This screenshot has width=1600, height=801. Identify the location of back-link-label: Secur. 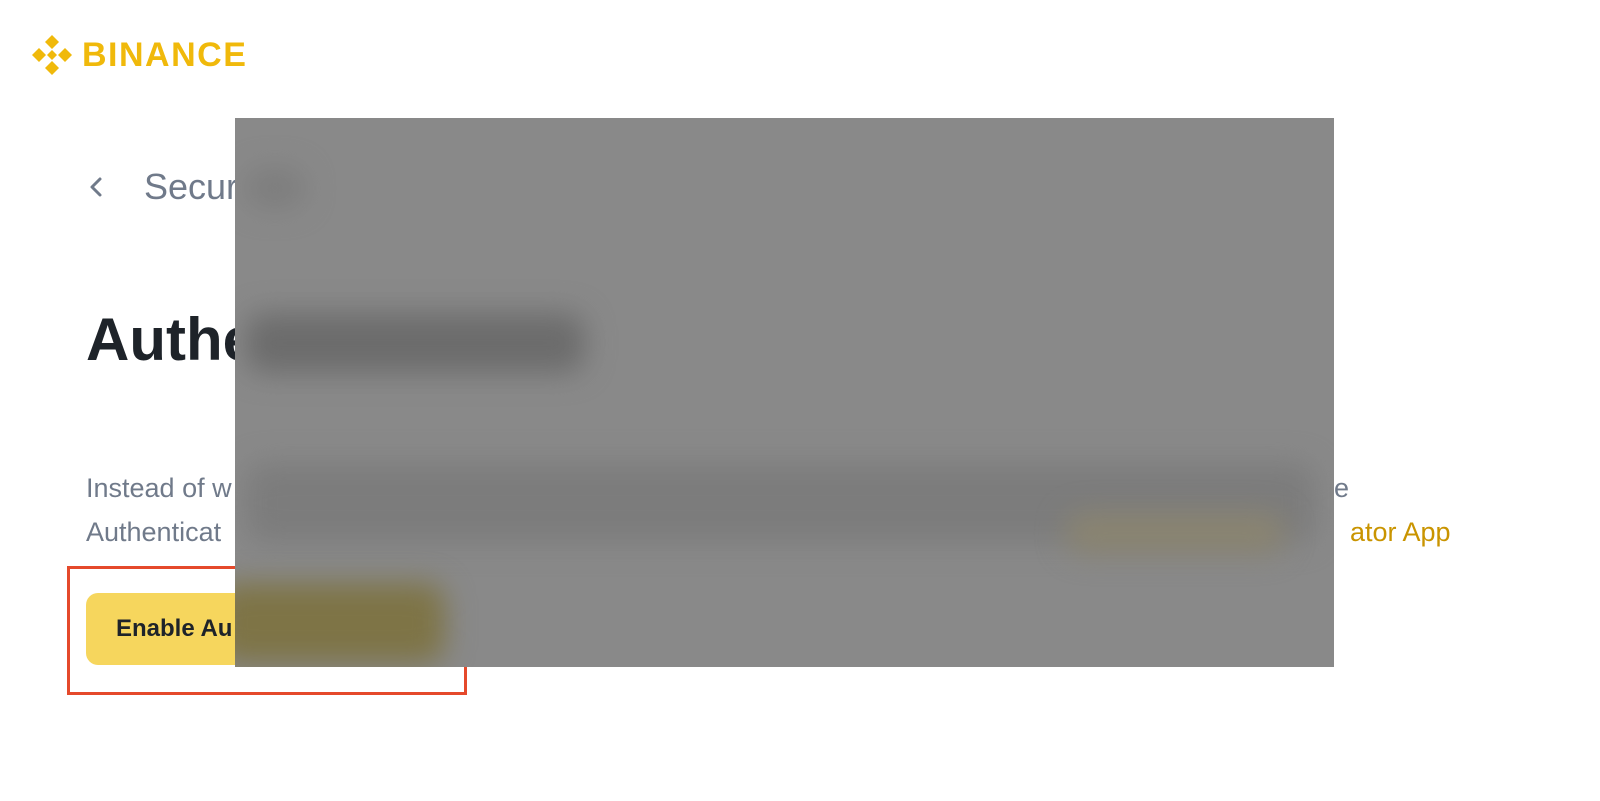
(191, 187).